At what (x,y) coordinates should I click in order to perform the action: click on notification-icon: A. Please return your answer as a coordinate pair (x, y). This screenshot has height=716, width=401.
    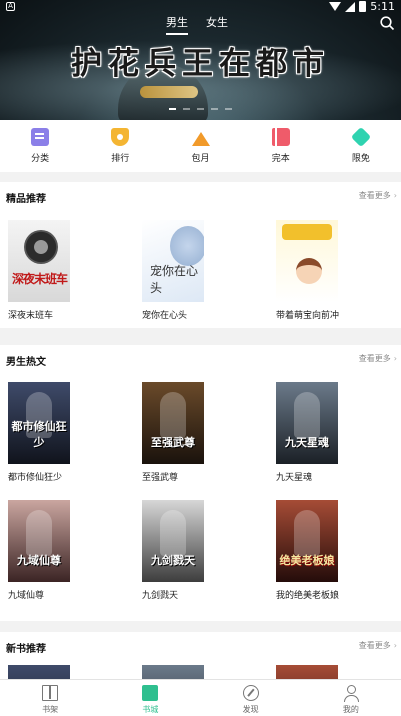
    Looking at the image, I should click on (10, 6).